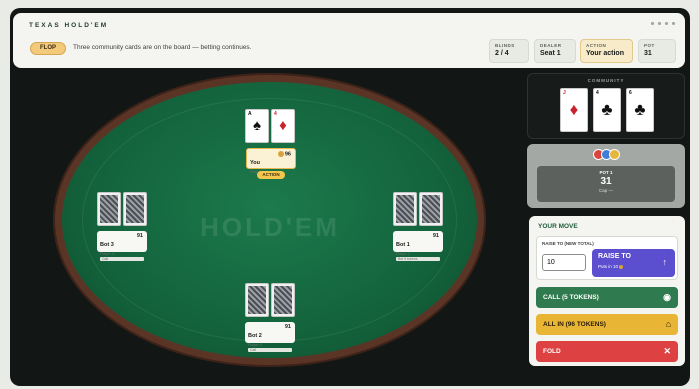  I want to click on arrow-up-icon: ↑, so click(665, 262).